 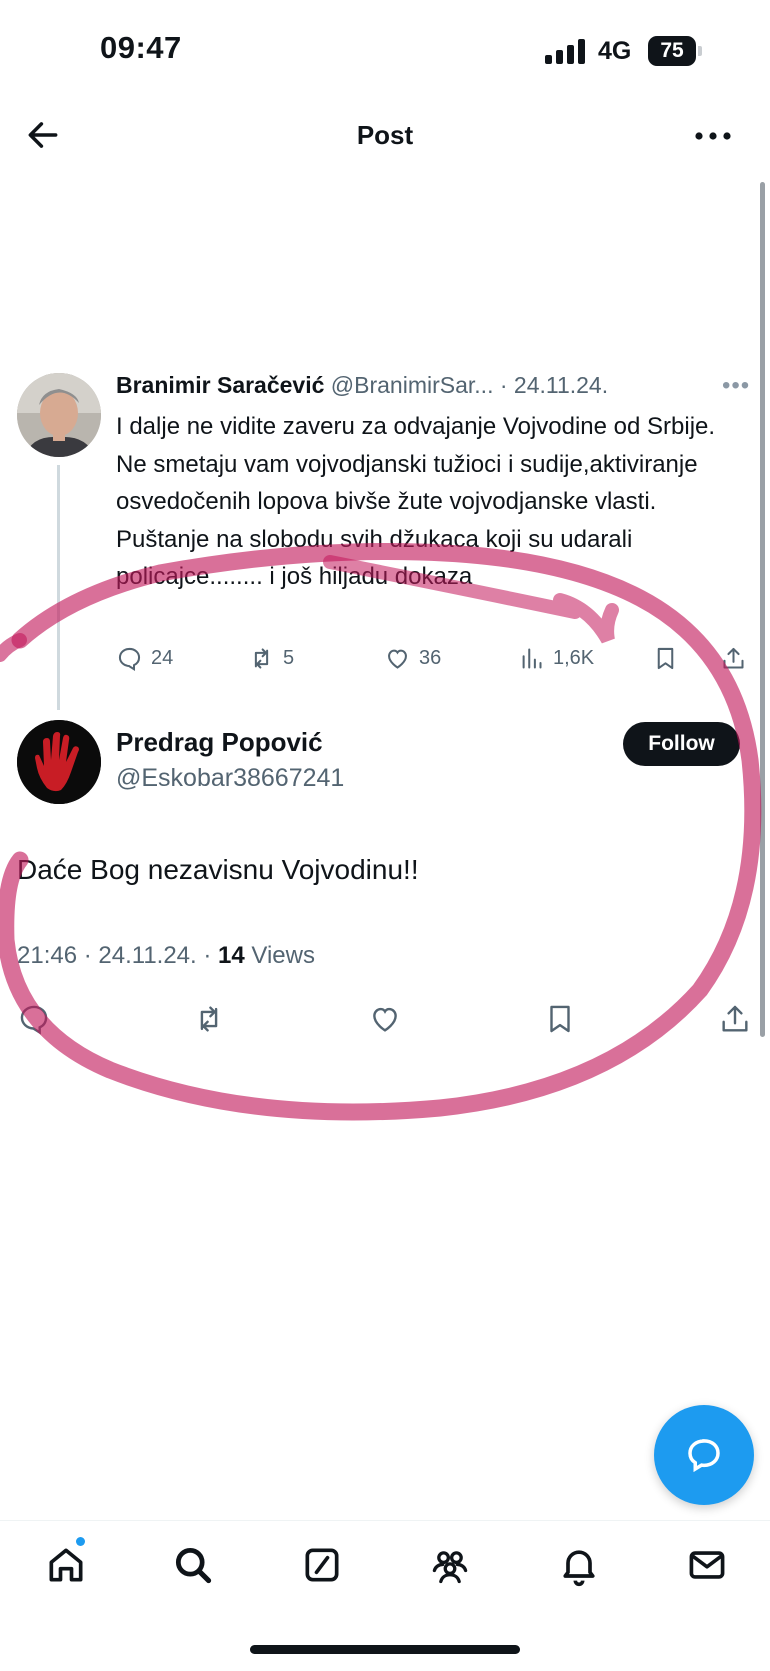 What do you see at coordinates (118, 955) in the screenshot?
I see `tweet-timestamp: 21:46 · 24.11.24. ·` at bounding box center [118, 955].